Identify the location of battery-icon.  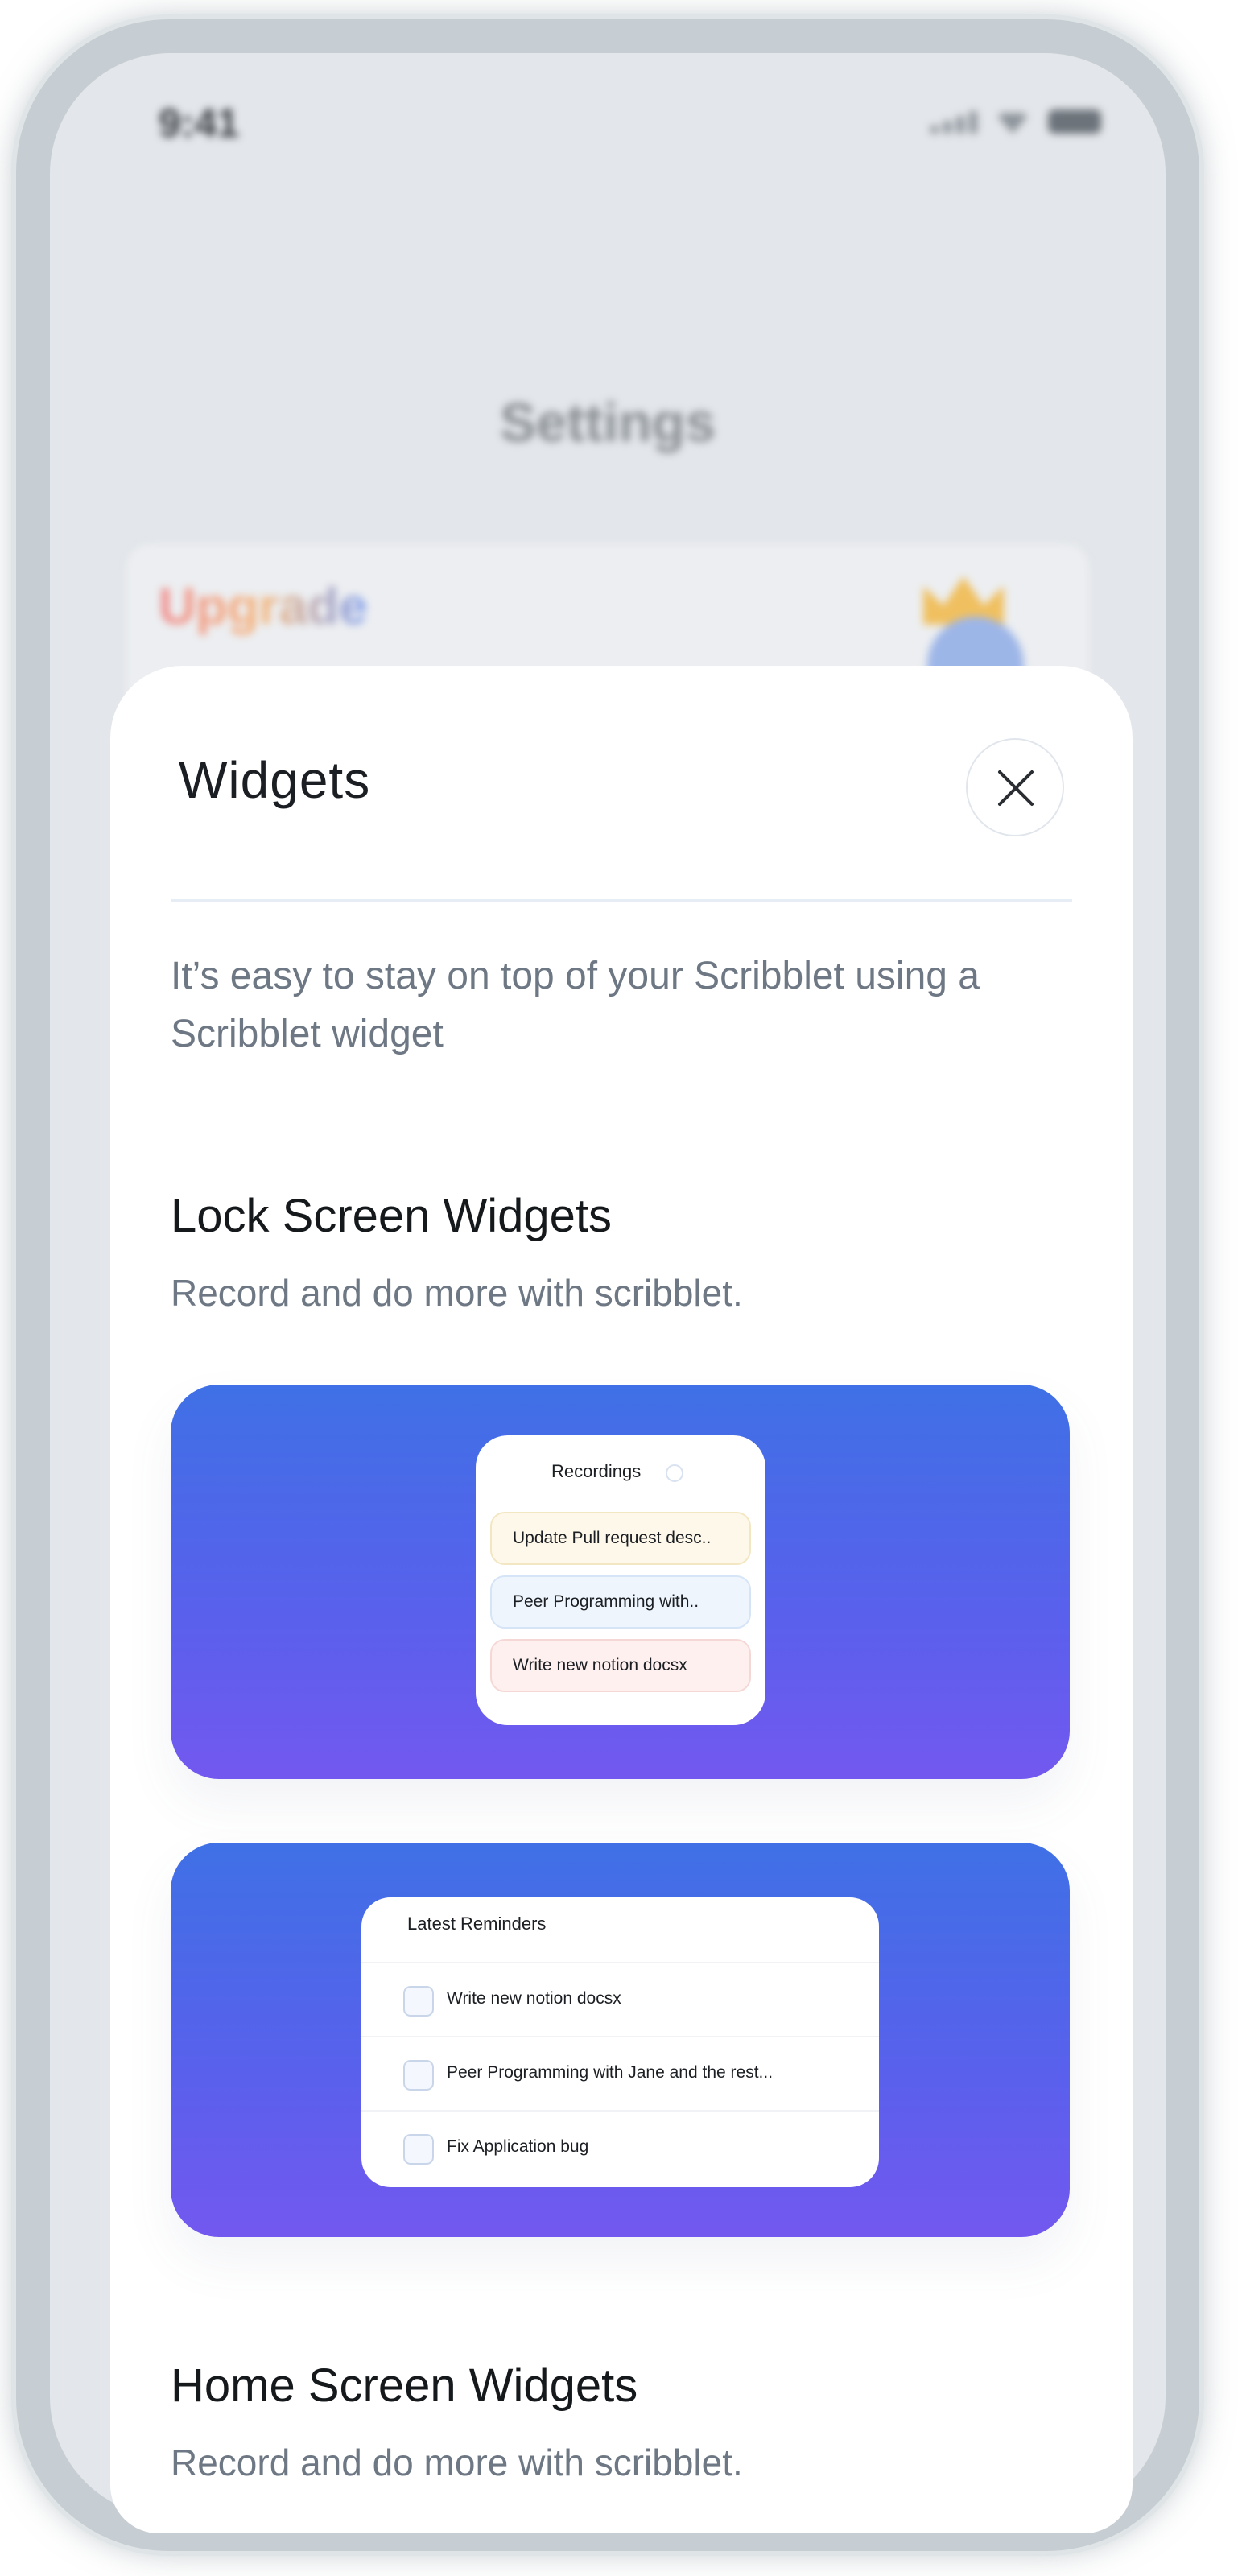
(1074, 121).